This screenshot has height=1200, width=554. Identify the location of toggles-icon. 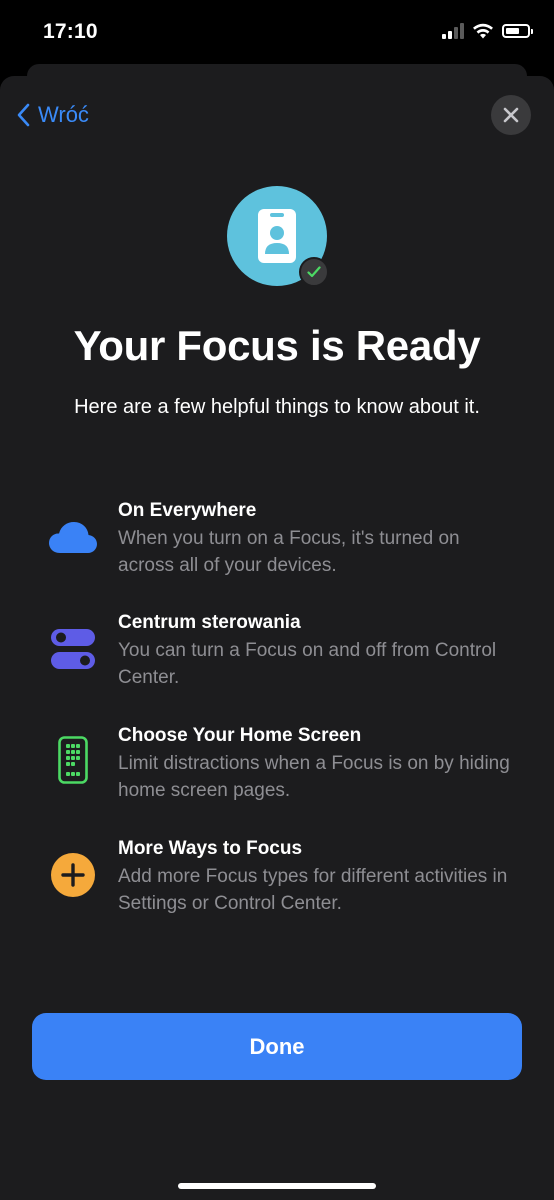
(73, 649).